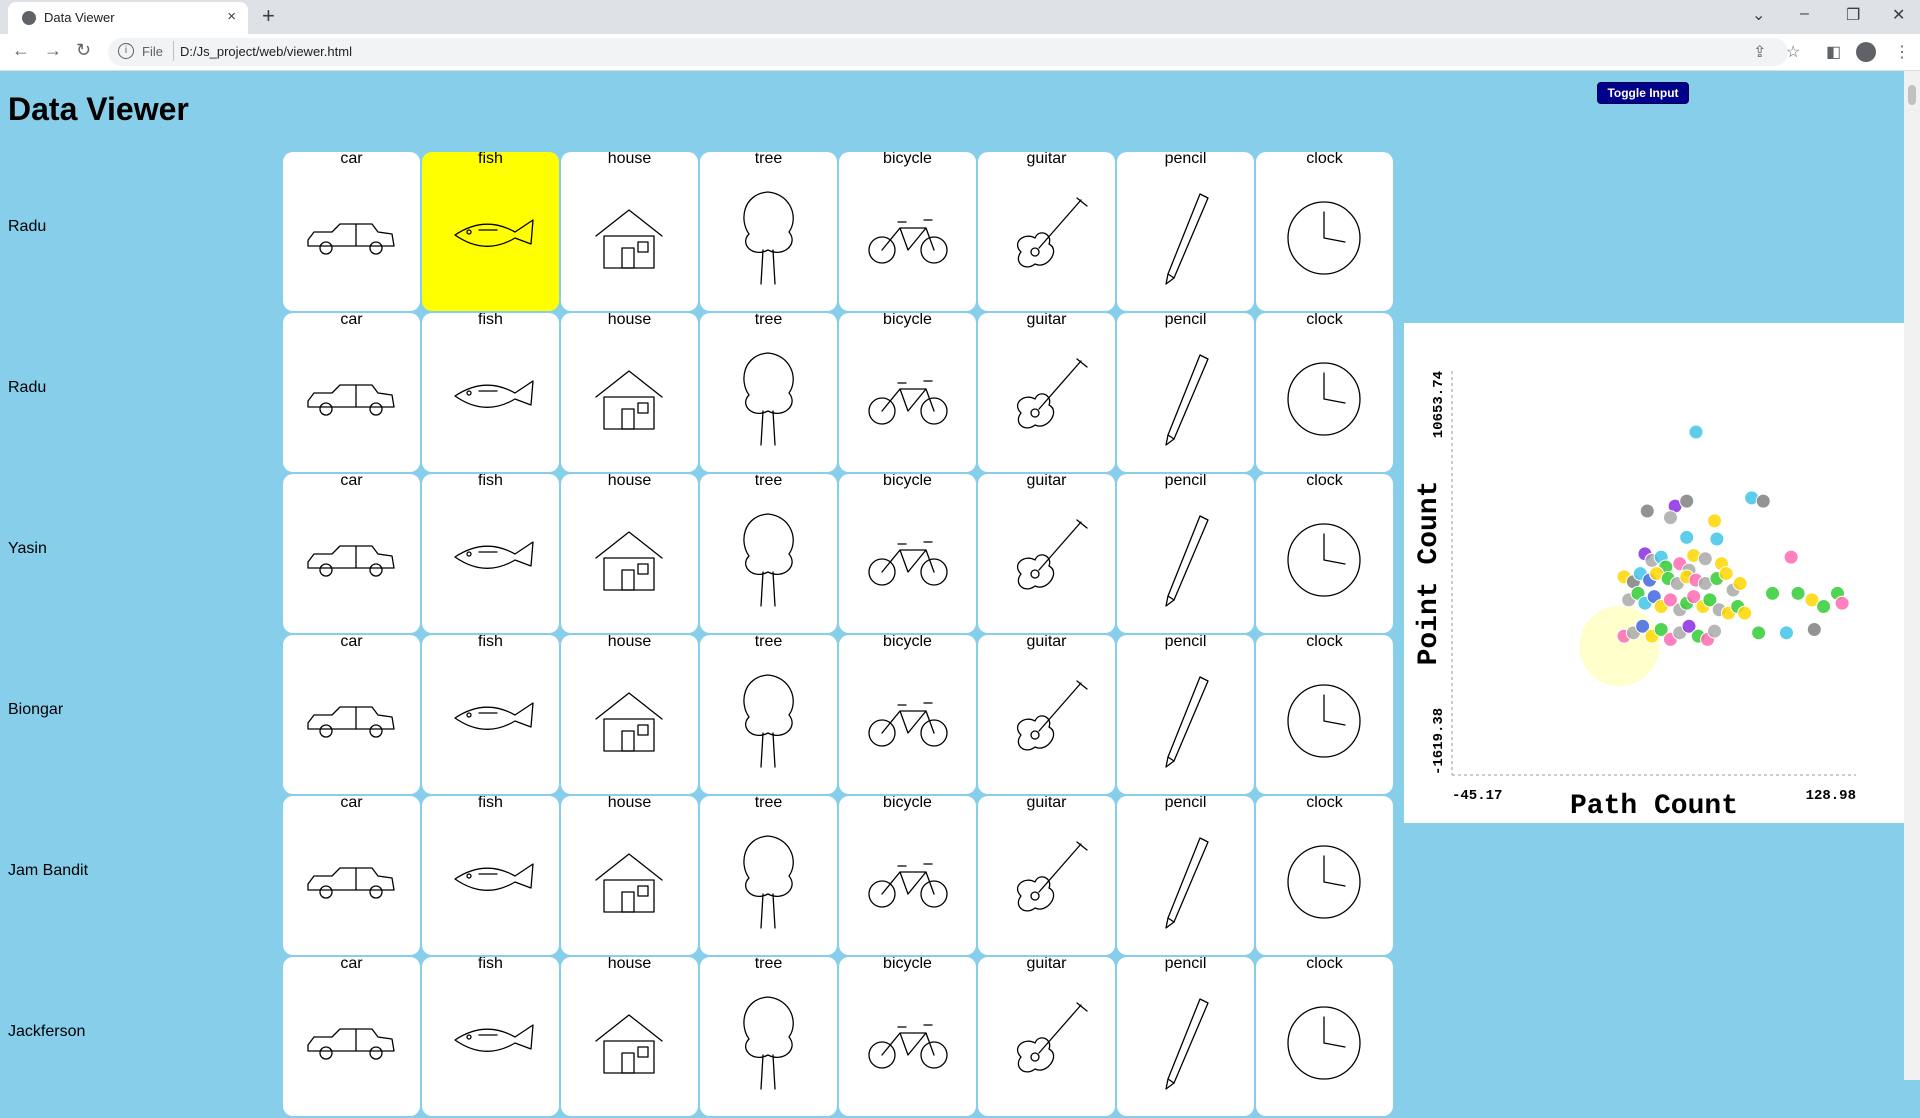  Describe the element at coordinates (1185, 642) in the screenshot. I see `sample-card-label: pencil` at that location.